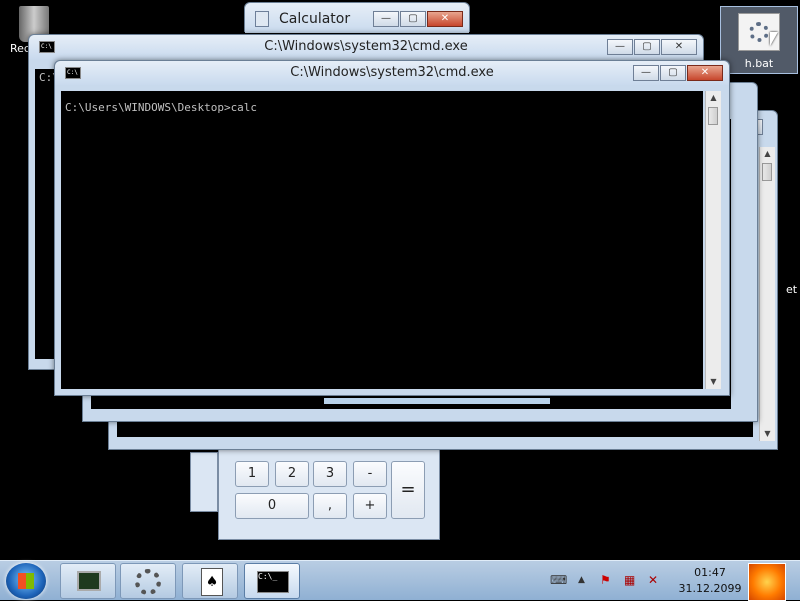 This screenshot has width=800, height=601. I want to click on calc-key-minus: -, so click(370, 474).